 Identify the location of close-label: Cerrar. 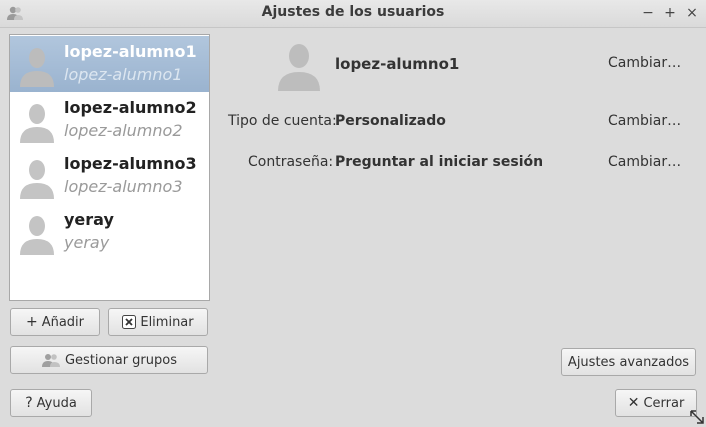
(664, 403).